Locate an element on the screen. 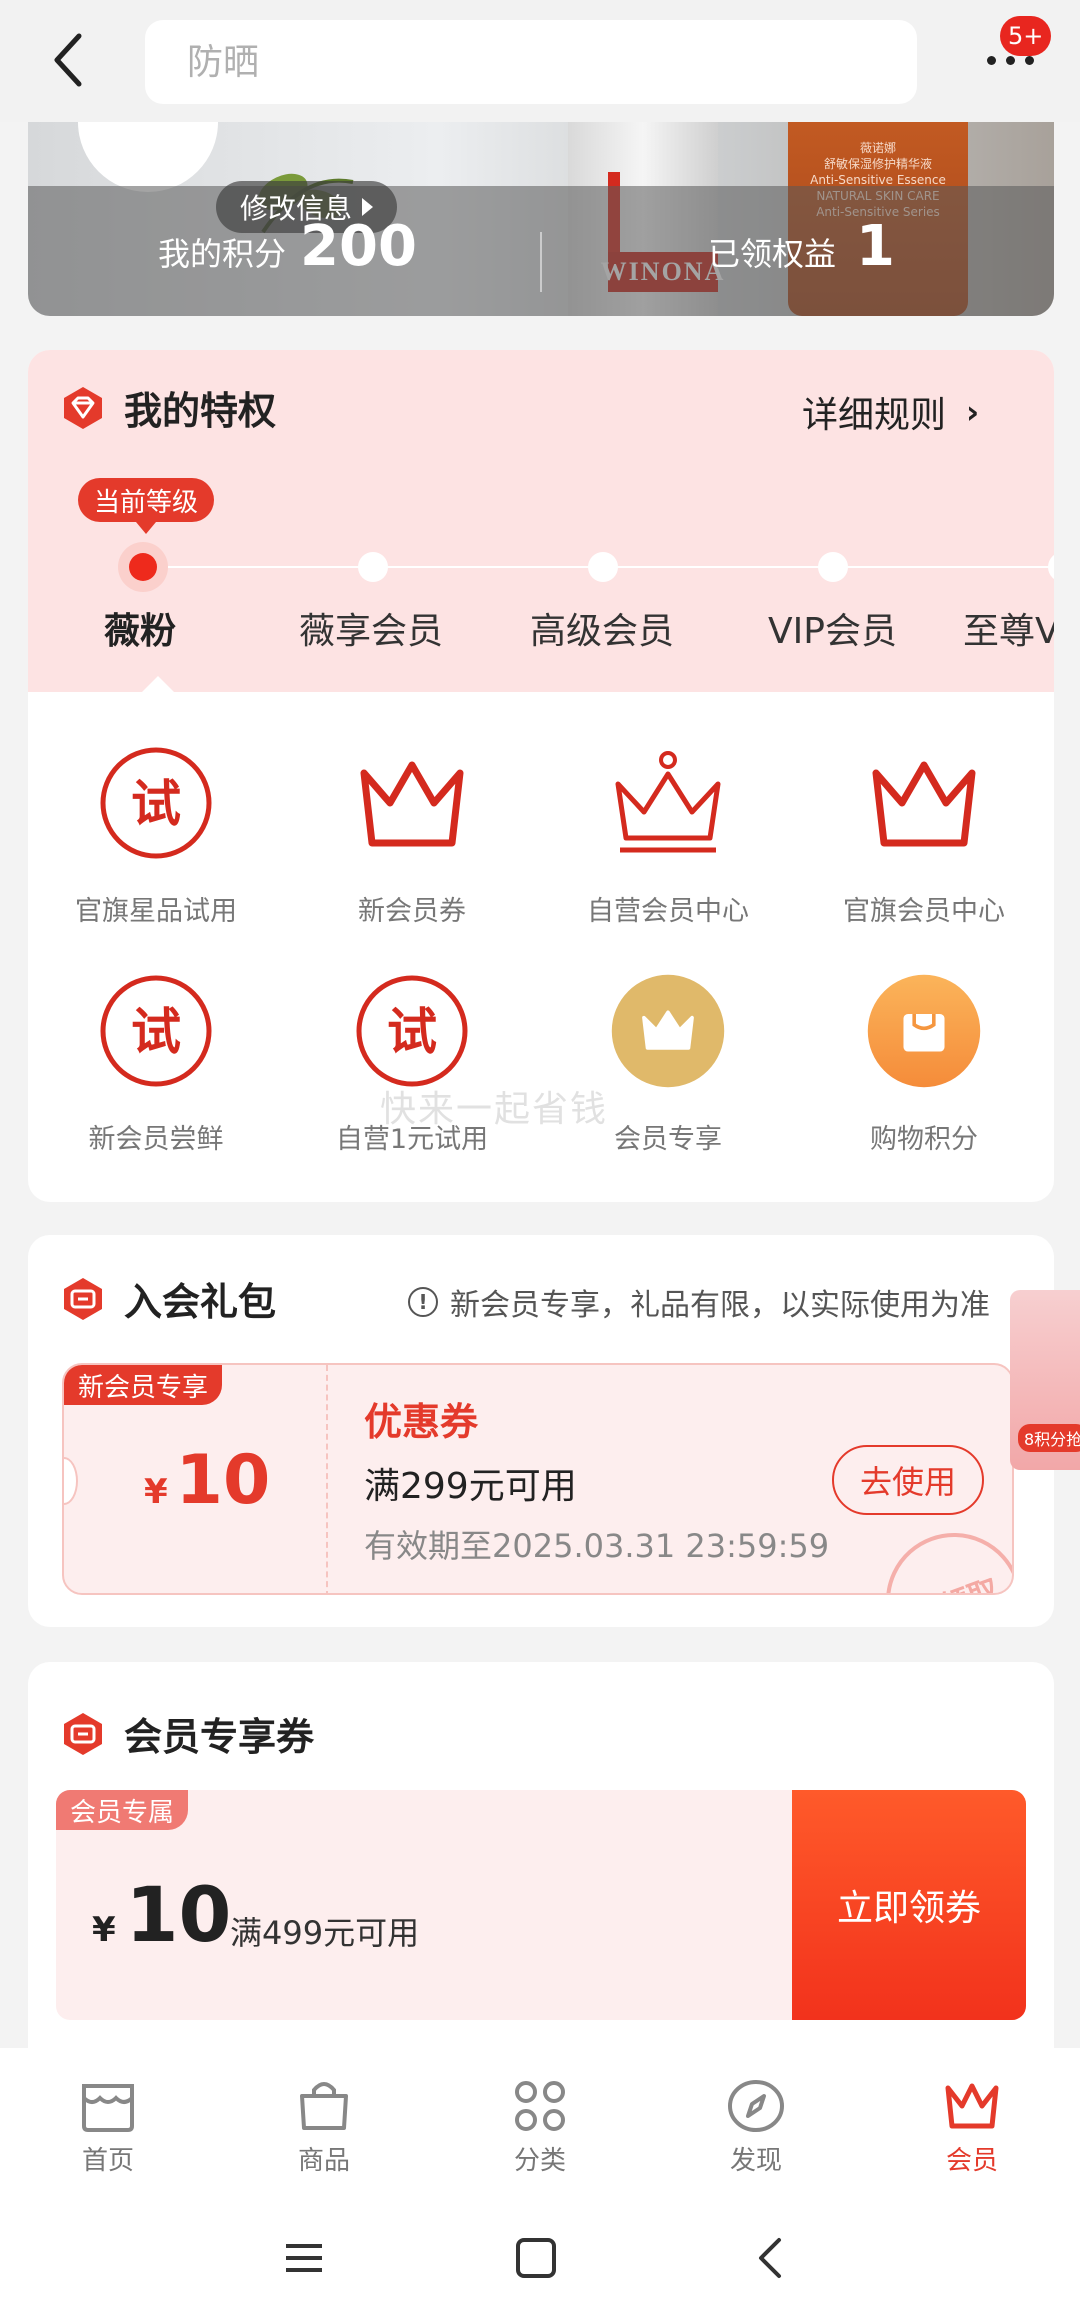 The height and width of the screenshot is (2318, 1080). crown-dot-icon is located at coordinates (668, 803).